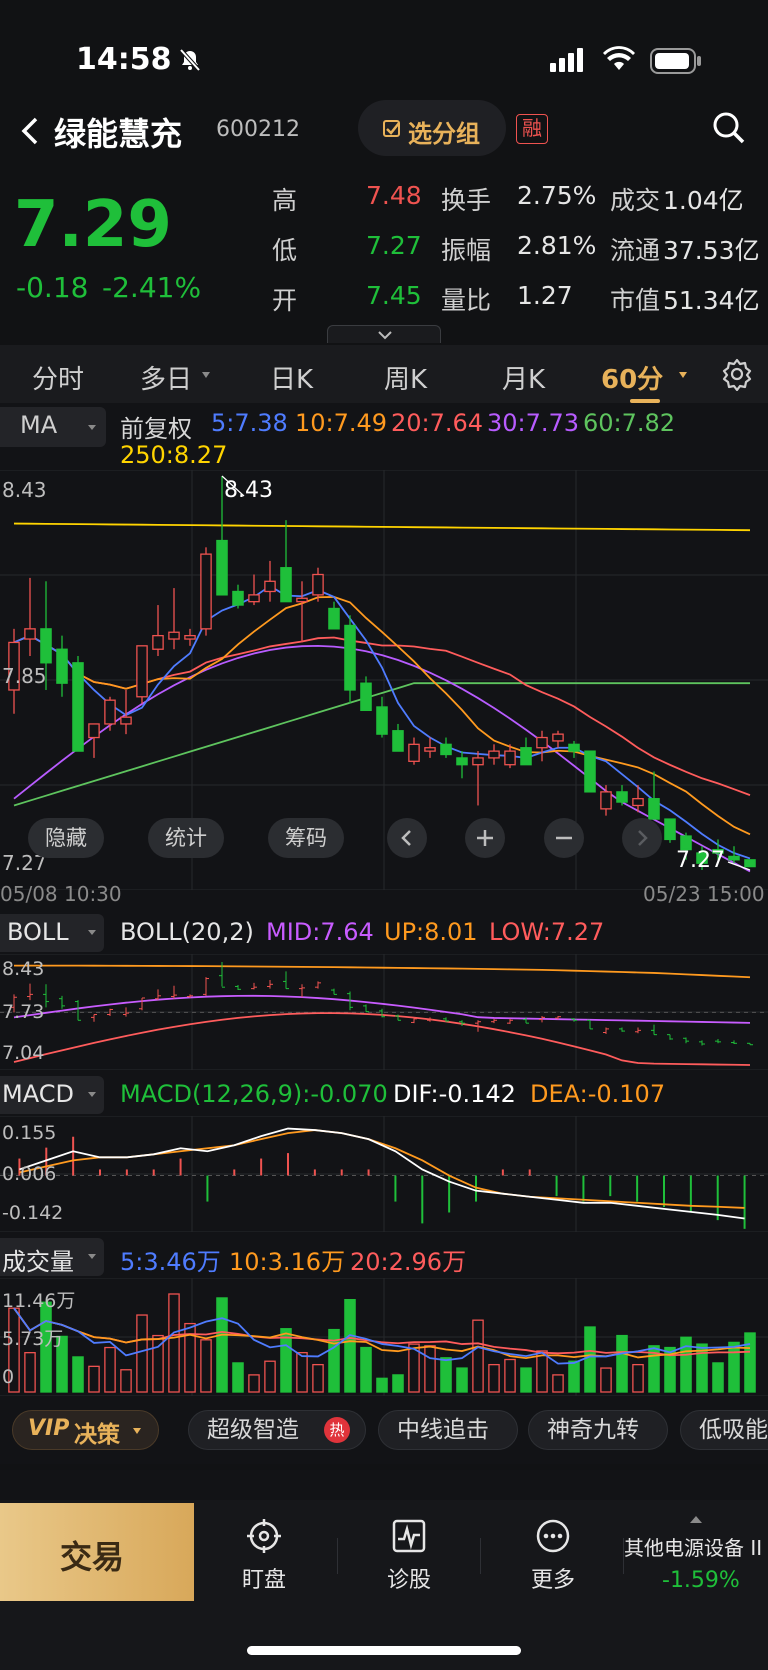  I want to click on price-change-pct: -2.41%, so click(152, 287).